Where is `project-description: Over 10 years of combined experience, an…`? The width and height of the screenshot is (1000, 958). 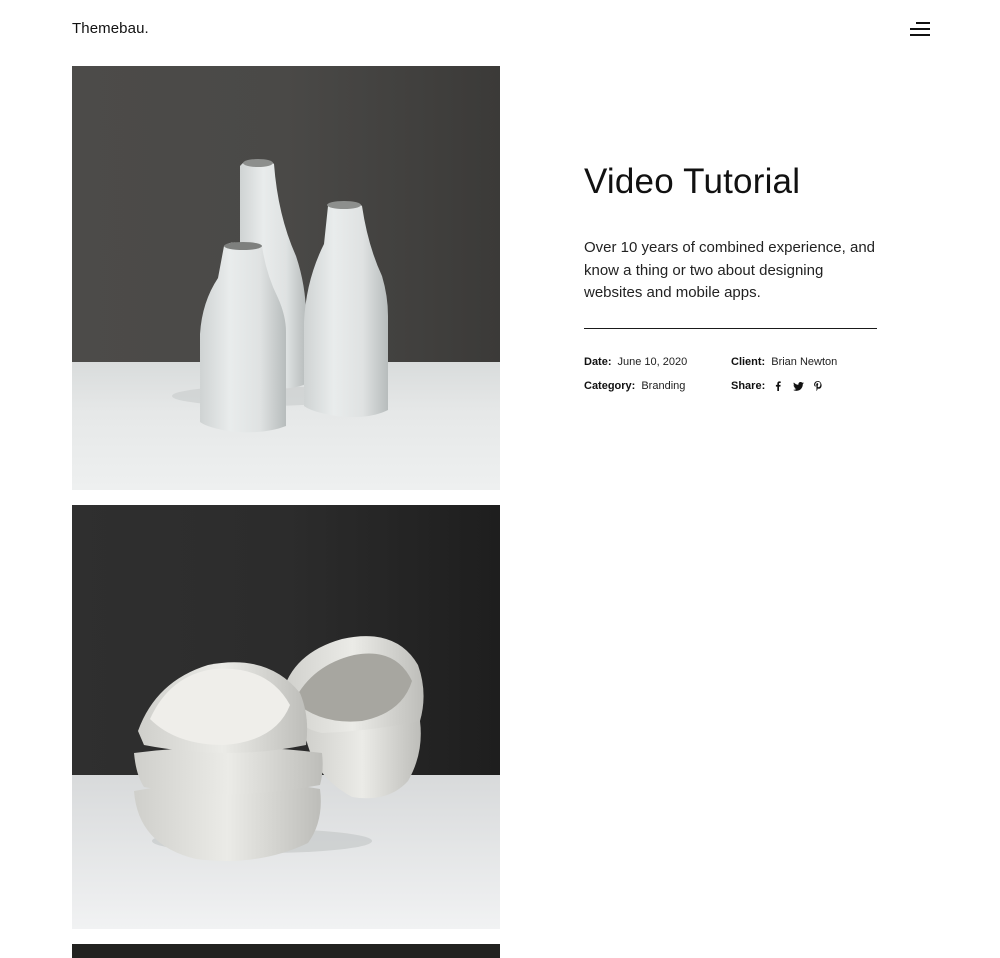
project-description: Over 10 years of combined experience, an… is located at coordinates (729, 270).